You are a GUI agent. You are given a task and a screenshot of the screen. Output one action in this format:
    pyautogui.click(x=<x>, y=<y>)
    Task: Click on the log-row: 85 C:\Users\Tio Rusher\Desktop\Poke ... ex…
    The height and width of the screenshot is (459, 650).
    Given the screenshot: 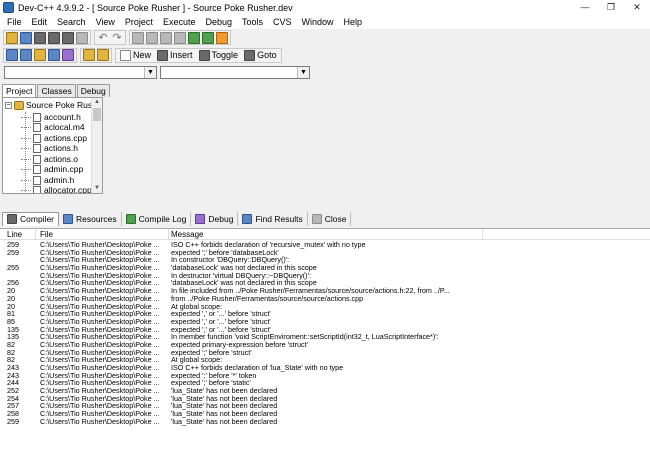 What is the action you would take?
    pyautogui.click(x=325, y=322)
    